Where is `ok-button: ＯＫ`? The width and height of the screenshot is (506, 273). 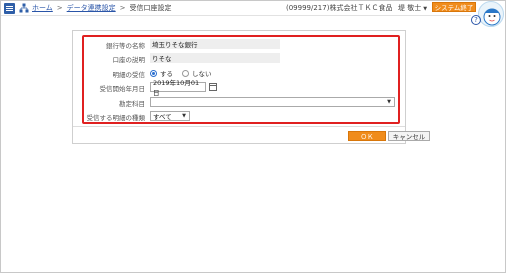 ok-button: ＯＫ is located at coordinates (367, 136).